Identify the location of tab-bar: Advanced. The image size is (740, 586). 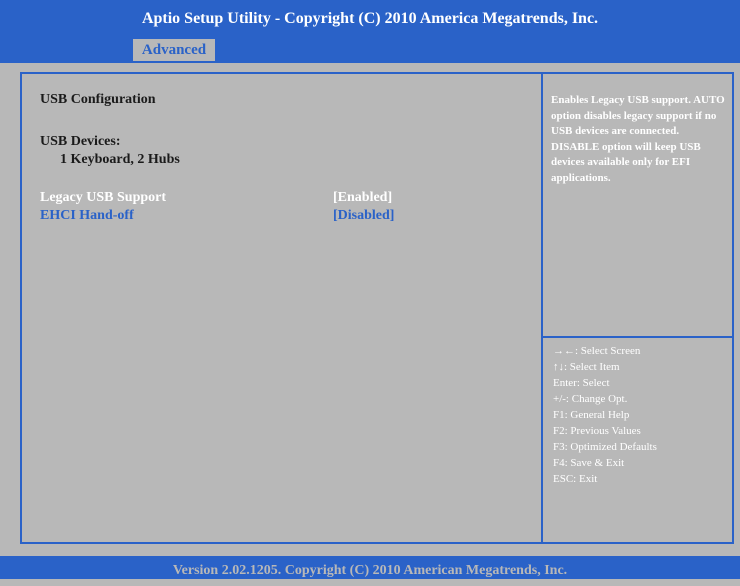
(370, 50).